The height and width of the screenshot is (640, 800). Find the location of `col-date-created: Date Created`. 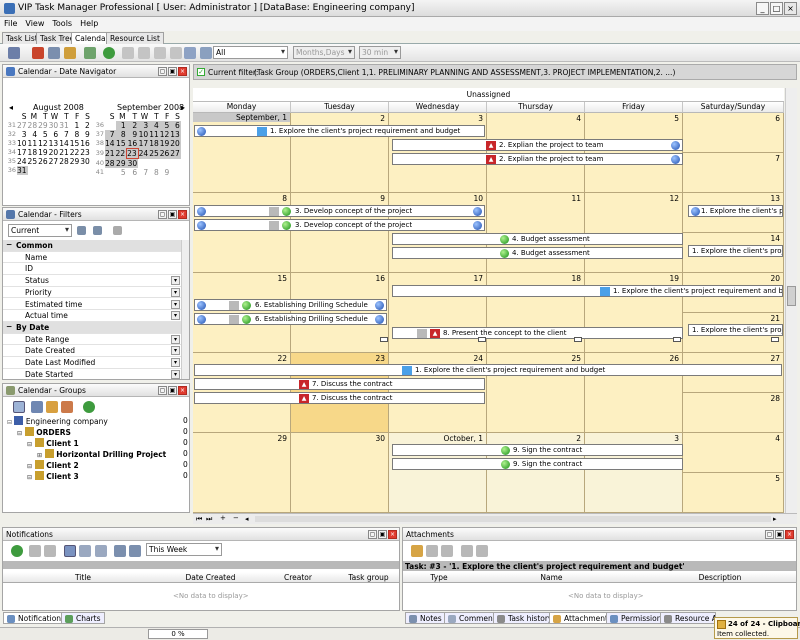

col-date-created: Date Created is located at coordinates (210, 577).